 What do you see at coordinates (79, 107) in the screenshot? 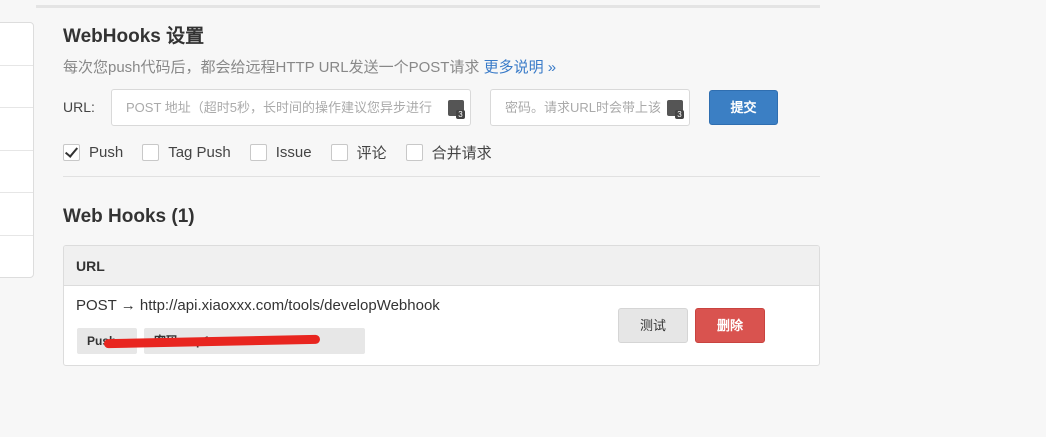
I see `url-label: URL:` at bounding box center [79, 107].